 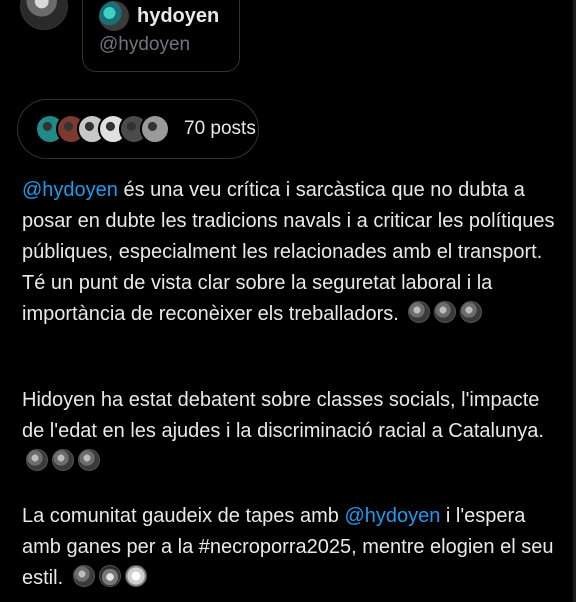 I want to click on user-avatar, so click(x=44, y=15).